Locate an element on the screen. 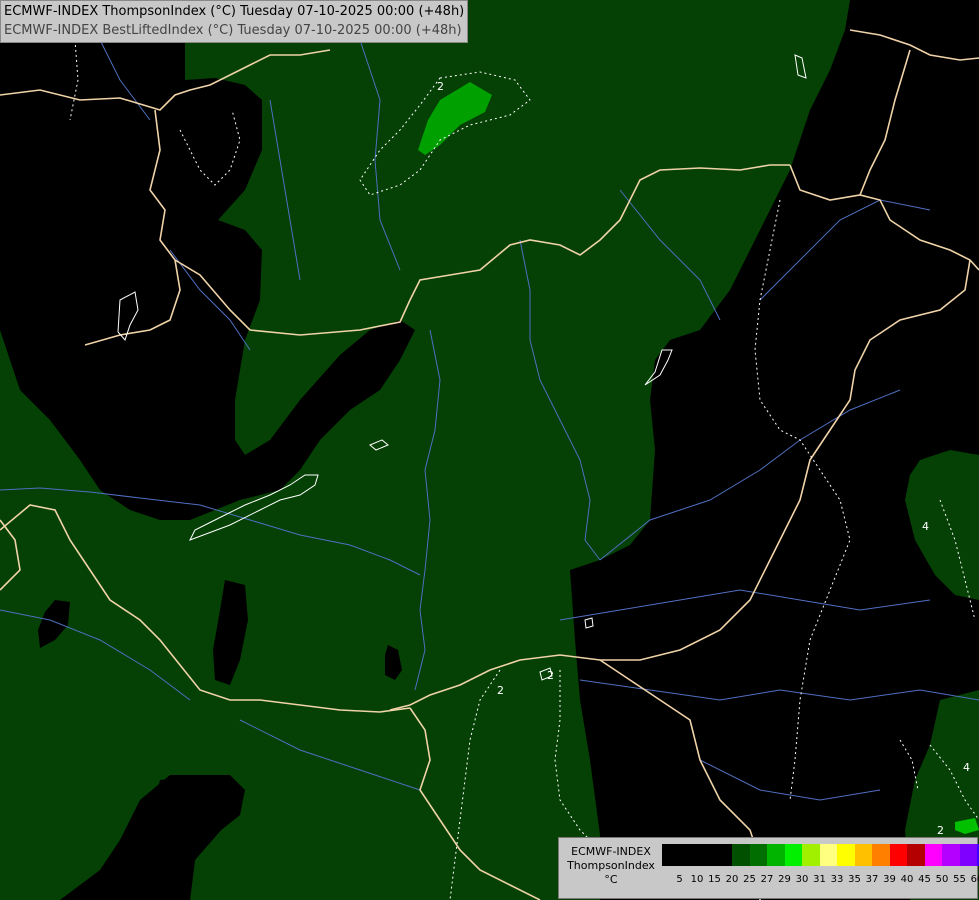  legend-tick: 39 is located at coordinates (889, 879).